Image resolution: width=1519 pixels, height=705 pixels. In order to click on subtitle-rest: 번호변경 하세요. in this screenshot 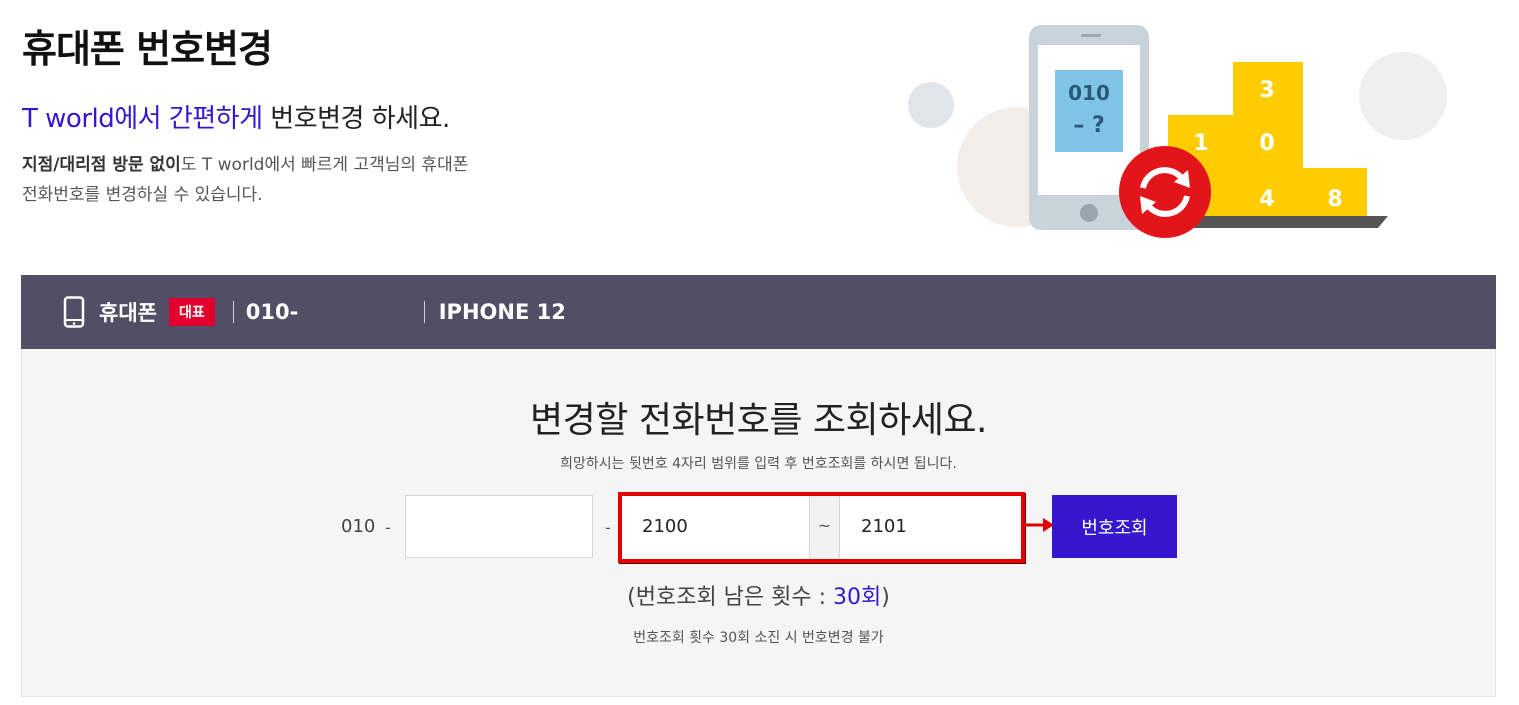, I will do `click(356, 119)`.